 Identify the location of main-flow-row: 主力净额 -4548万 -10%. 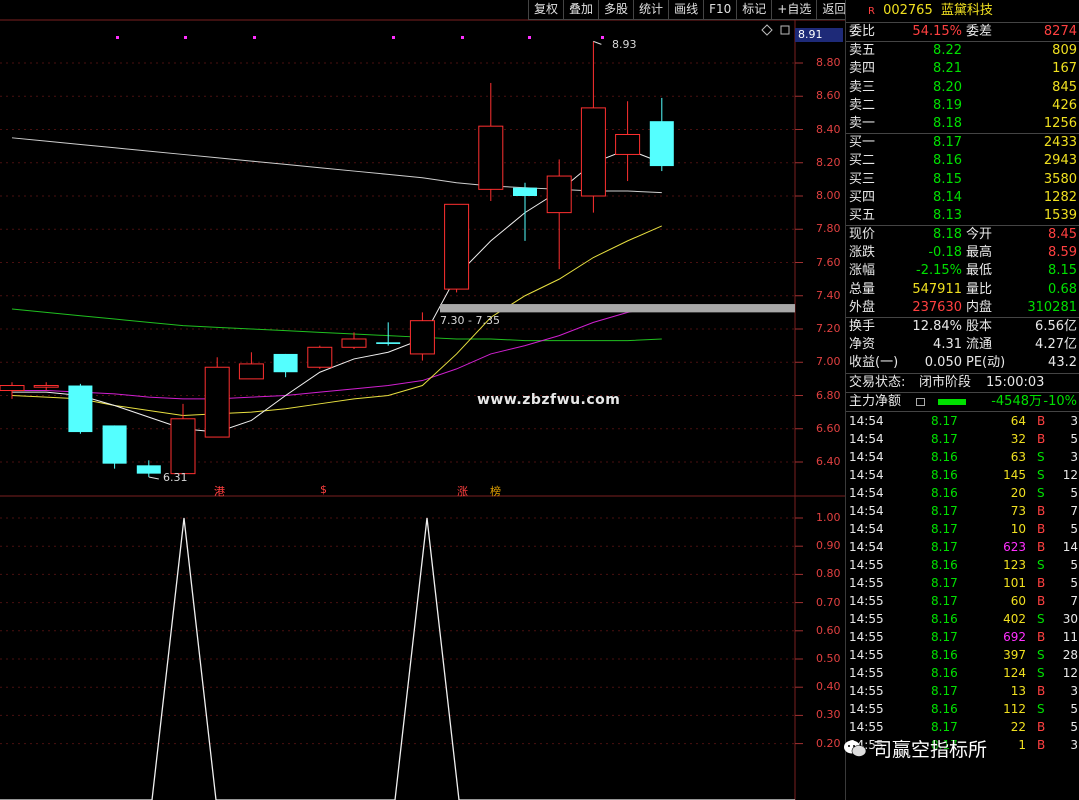
(962, 401).